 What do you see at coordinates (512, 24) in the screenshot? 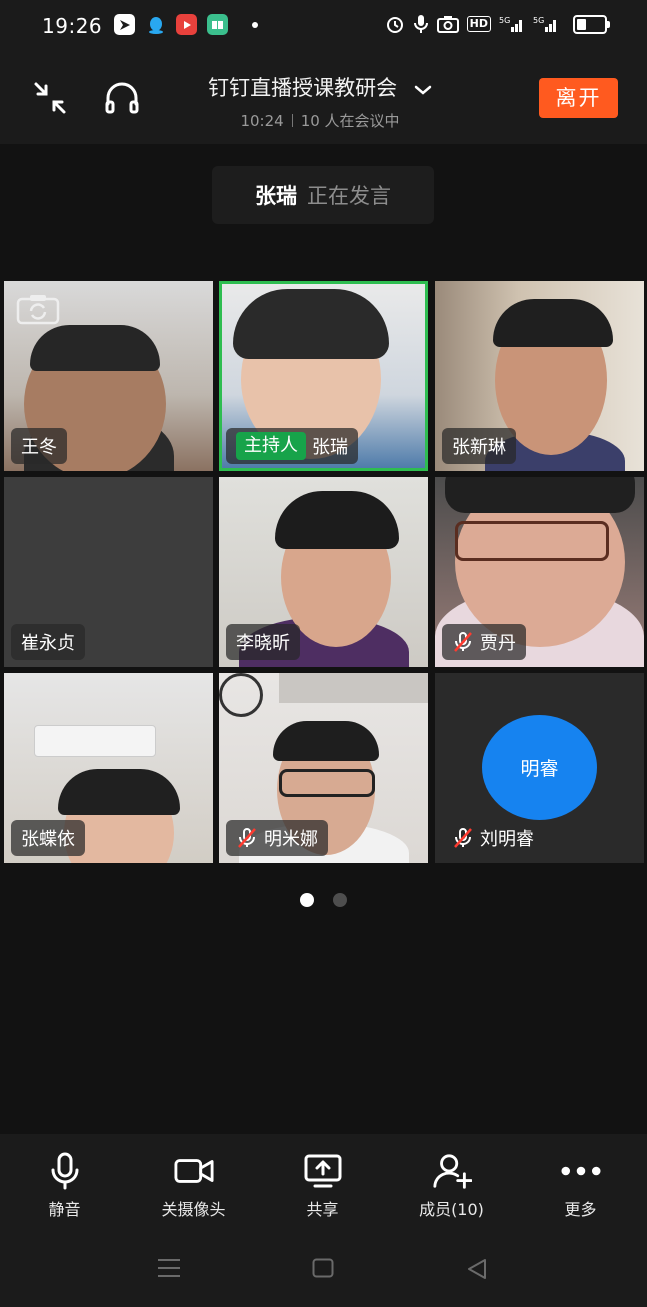
I see `signal-5g-icon-1: 5G` at bounding box center [512, 24].